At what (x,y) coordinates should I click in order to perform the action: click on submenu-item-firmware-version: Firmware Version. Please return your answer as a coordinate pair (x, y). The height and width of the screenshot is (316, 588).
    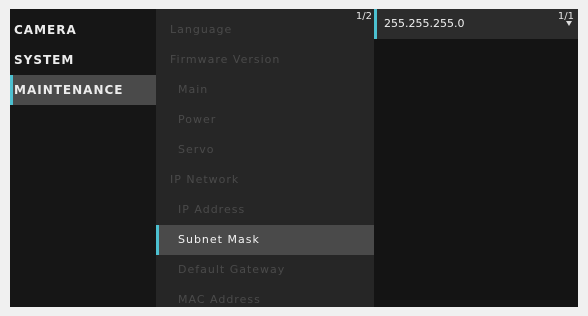
    Looking at the image, I should click on (265, 60).